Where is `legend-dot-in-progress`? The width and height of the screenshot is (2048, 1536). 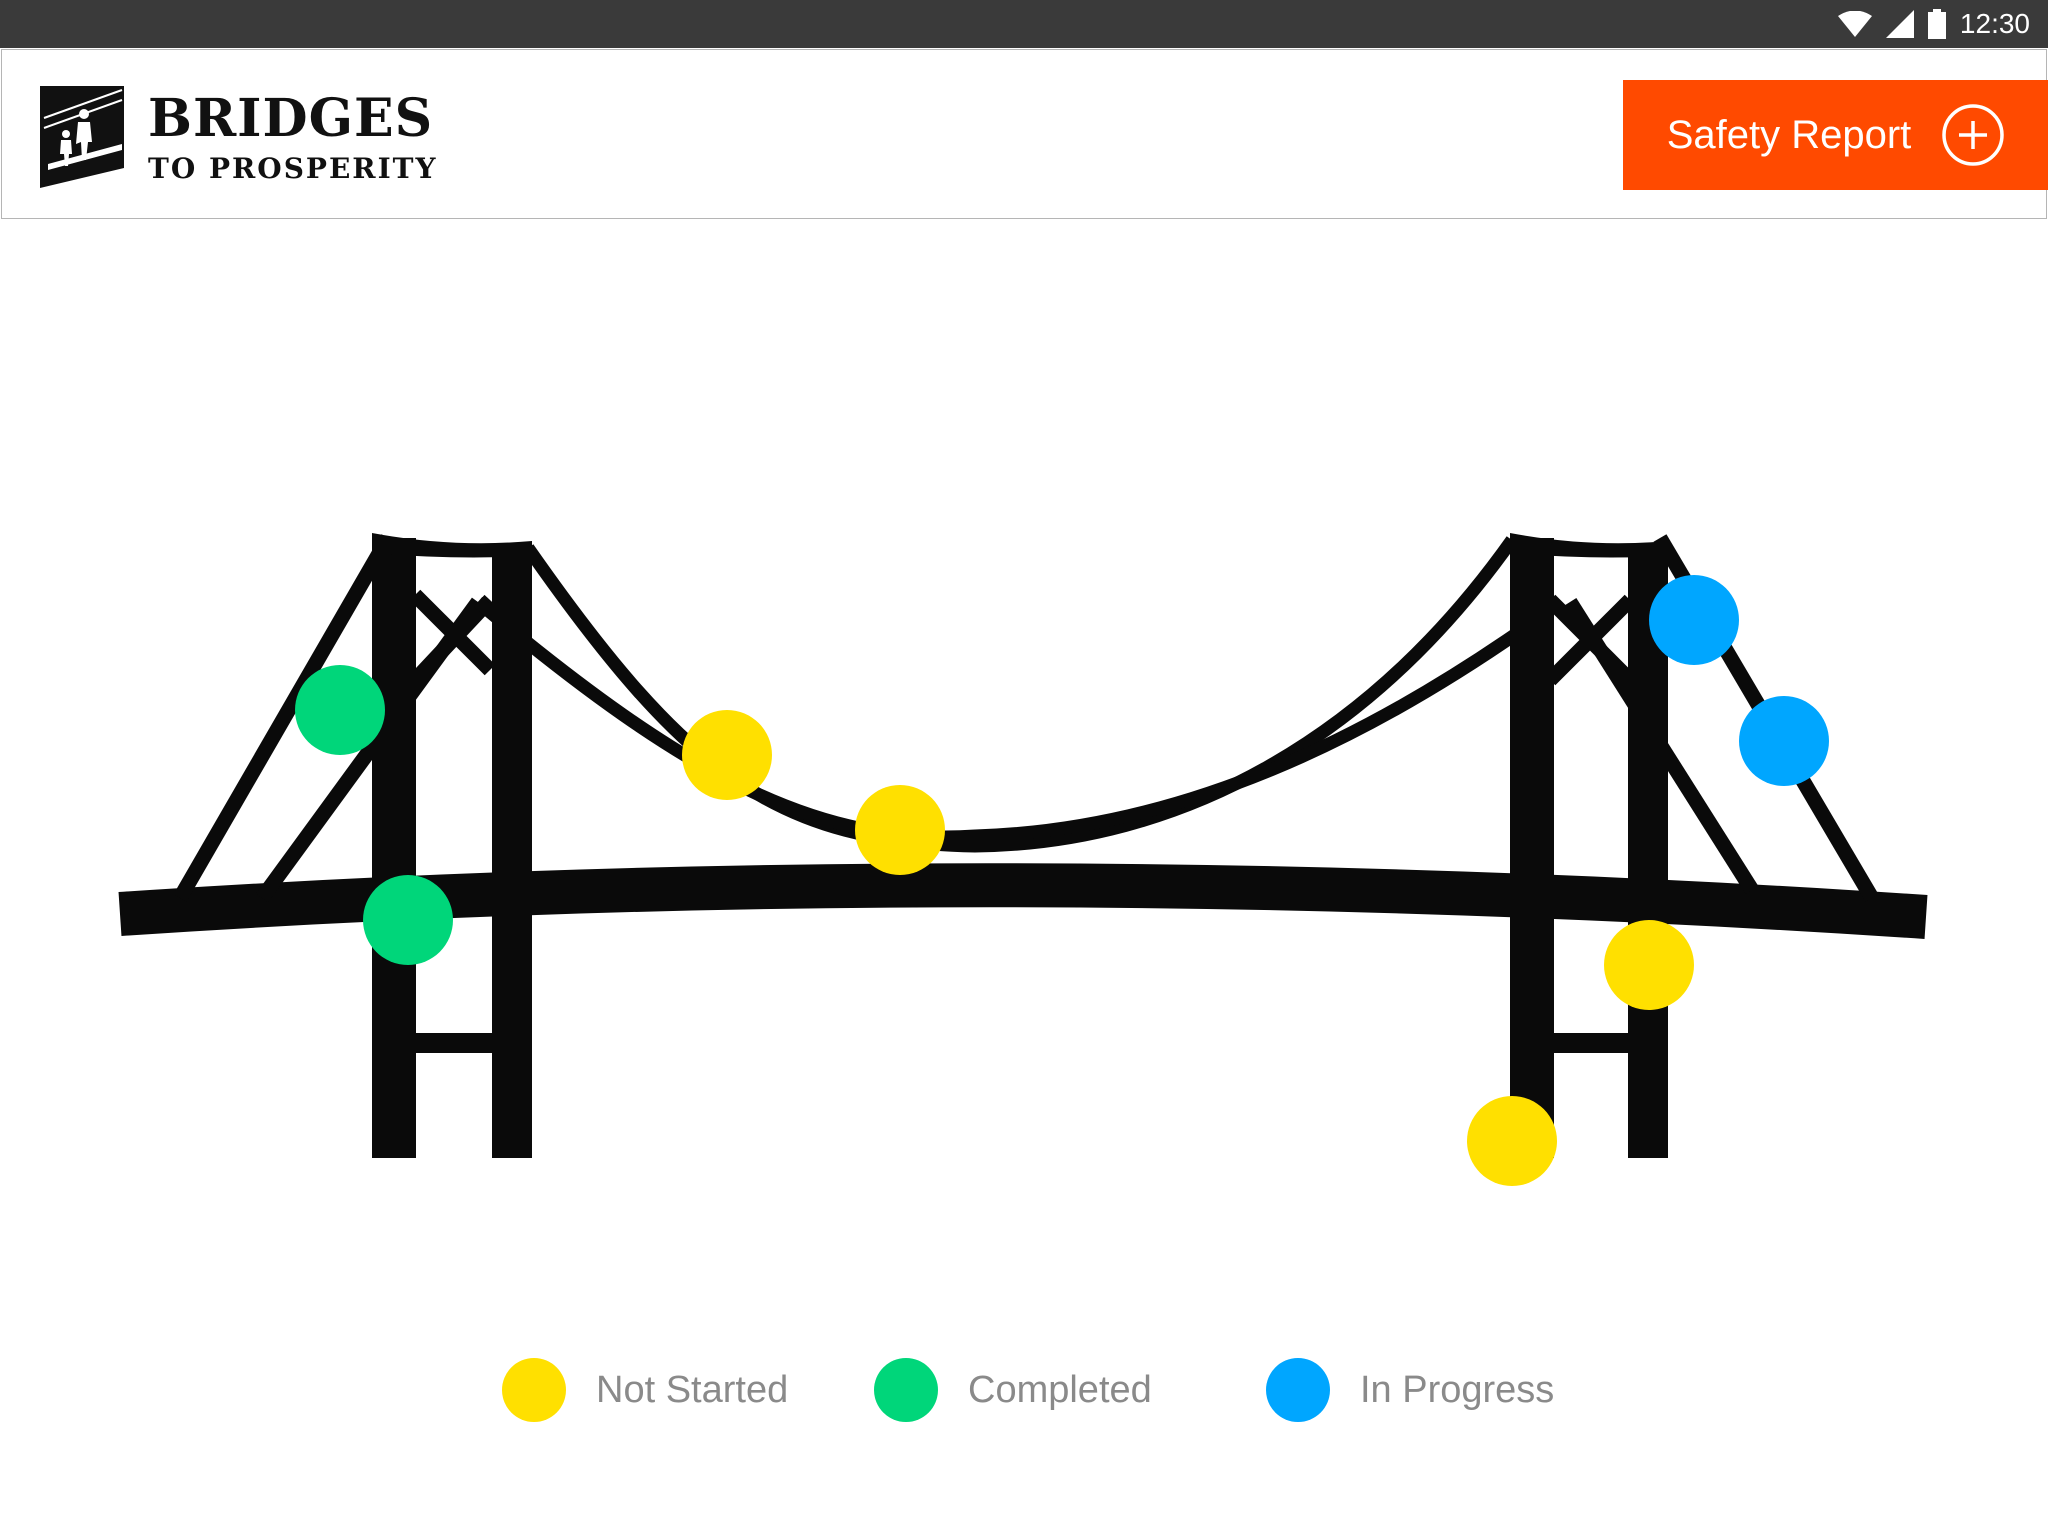 legend-dot-in-progress is located at coordinates (1298, 1390).